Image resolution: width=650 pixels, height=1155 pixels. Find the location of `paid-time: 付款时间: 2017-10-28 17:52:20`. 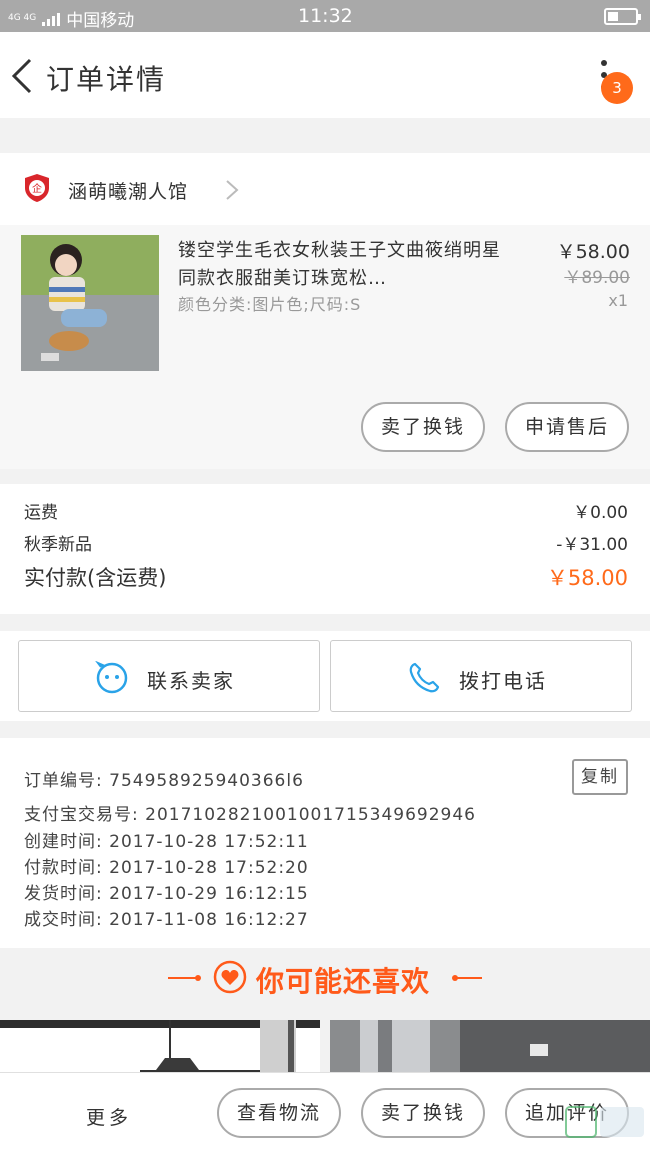

paid-time: 付款时间: 2017-10-28 17:52:20 is located at coordinates (166, 868).